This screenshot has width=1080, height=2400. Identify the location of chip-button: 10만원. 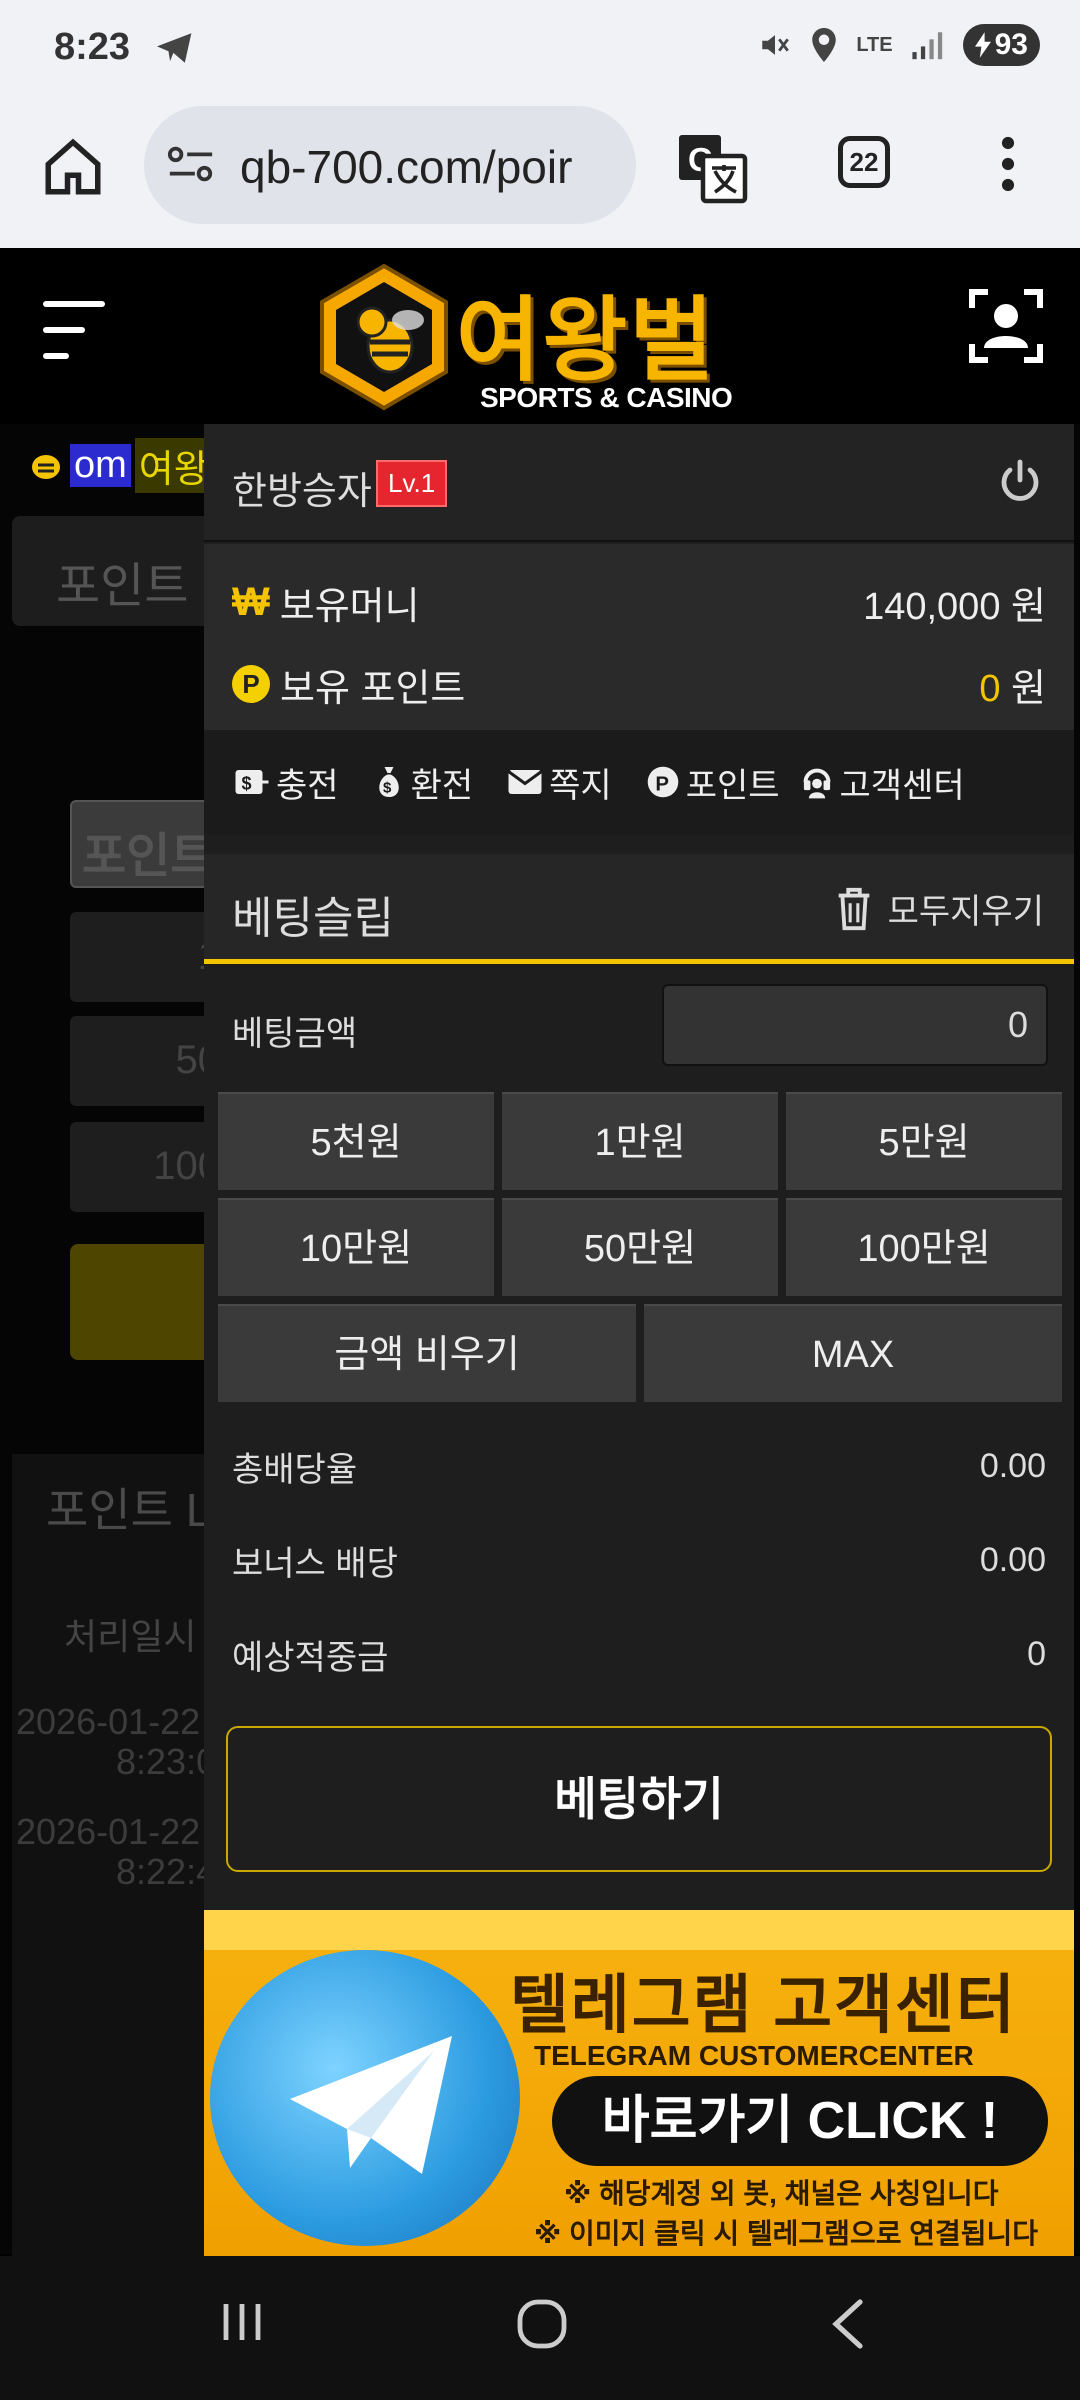
(356, 1247).